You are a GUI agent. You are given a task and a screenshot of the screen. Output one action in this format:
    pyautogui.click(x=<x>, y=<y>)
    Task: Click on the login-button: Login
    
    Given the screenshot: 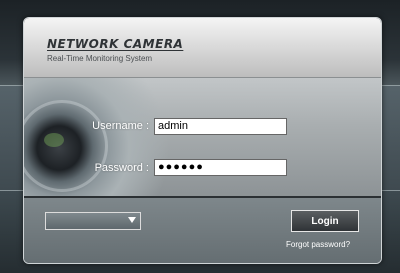 What is the action you would take?
    pyautogui.click(x=325, y=221)
    